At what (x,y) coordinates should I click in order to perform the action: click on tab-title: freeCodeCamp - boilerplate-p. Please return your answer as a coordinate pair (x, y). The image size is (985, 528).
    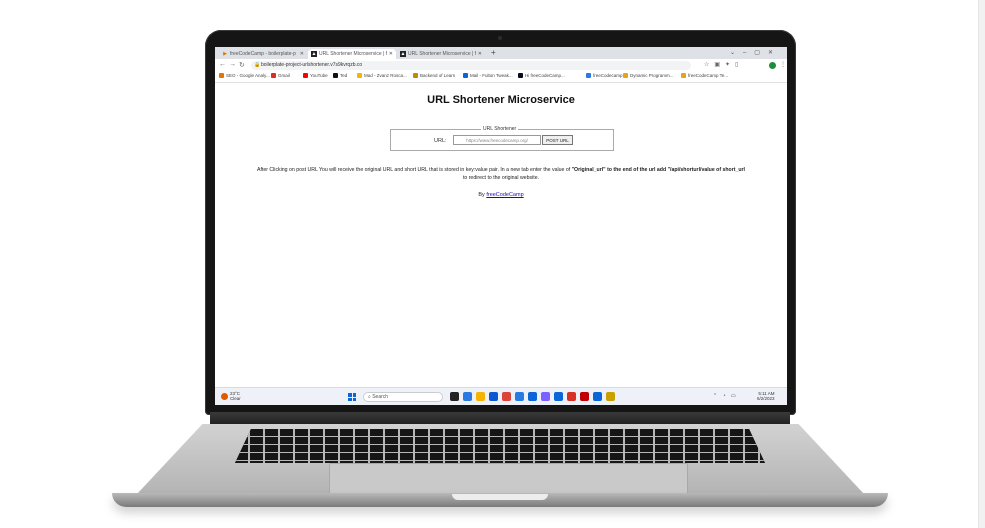
    Looking at the image, I should click on (263, 54).